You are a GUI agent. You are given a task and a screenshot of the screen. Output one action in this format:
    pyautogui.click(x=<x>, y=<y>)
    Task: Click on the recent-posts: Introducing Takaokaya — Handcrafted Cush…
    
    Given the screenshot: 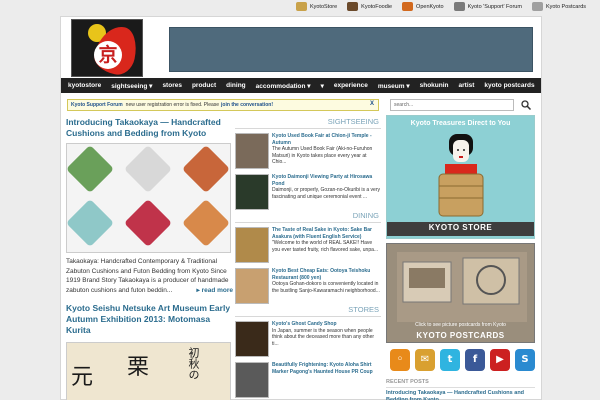 What is the action you would take?
    pyautogui.click(x=460, y=395)
    